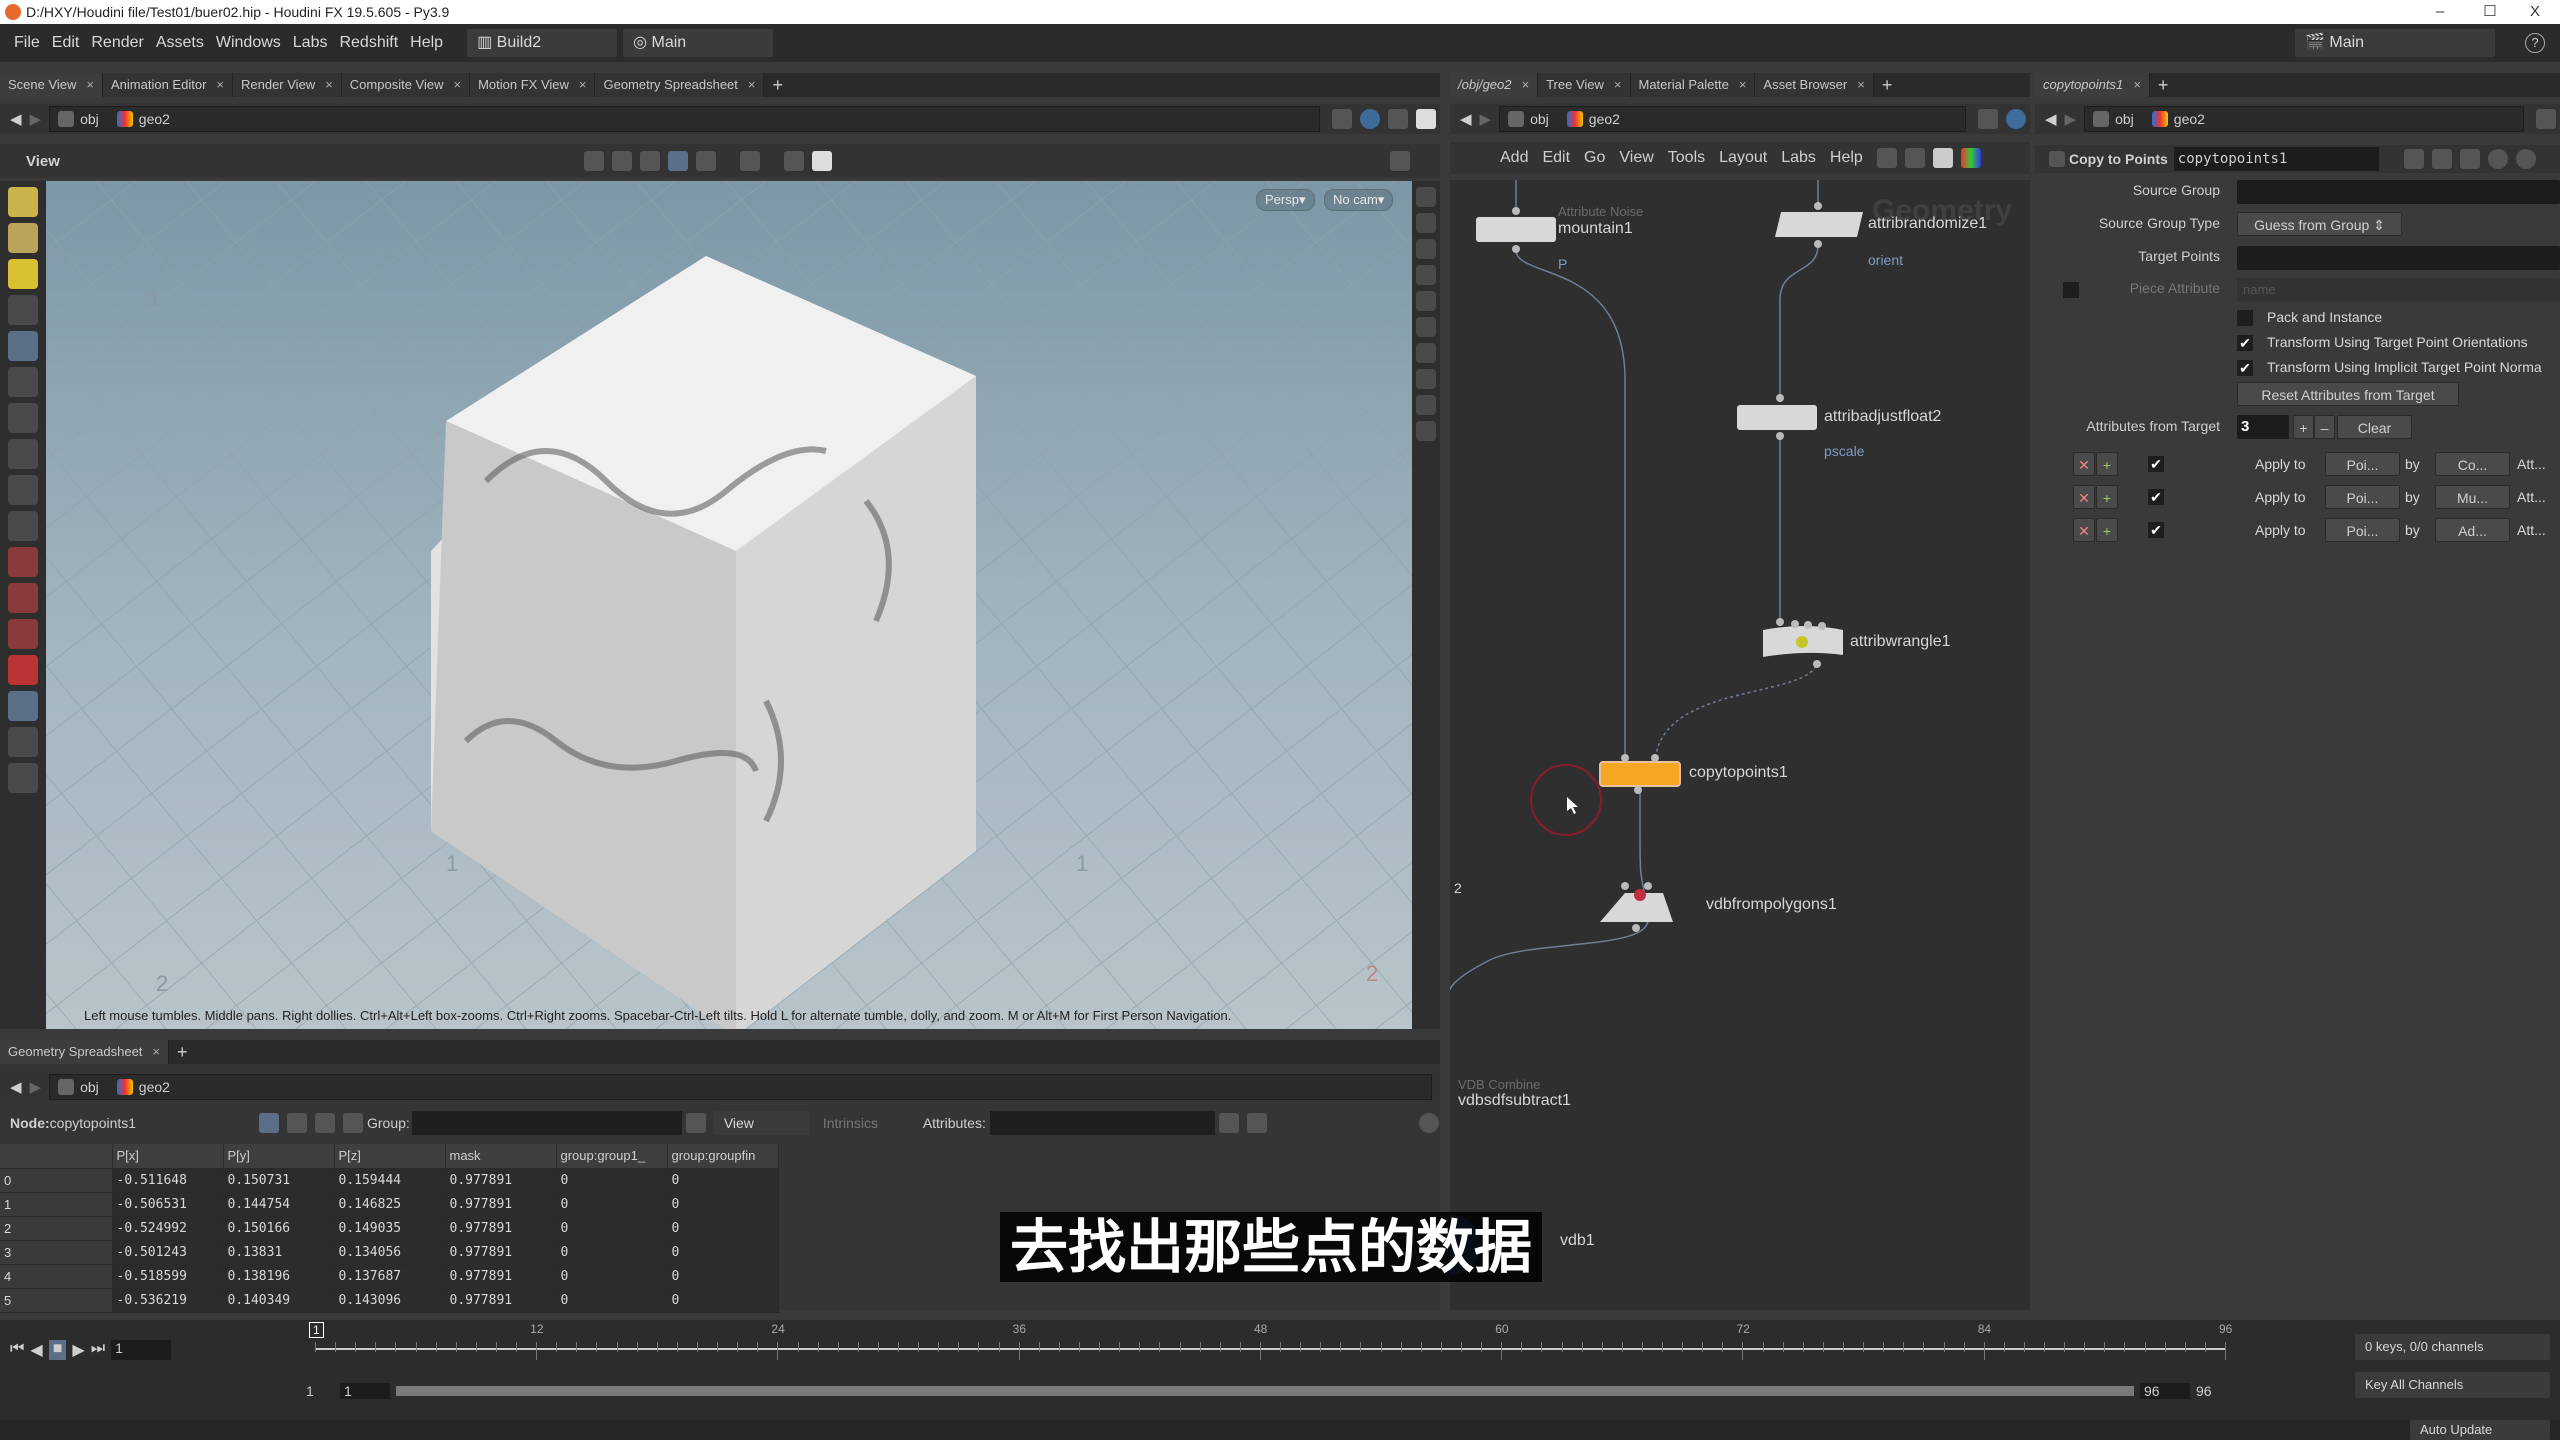 This screenshot has height=1440, width=2560. Describe the element at coordinates (2156, 497) in the screenshot. I see `row-enable-checkbox: ✔` at that location.